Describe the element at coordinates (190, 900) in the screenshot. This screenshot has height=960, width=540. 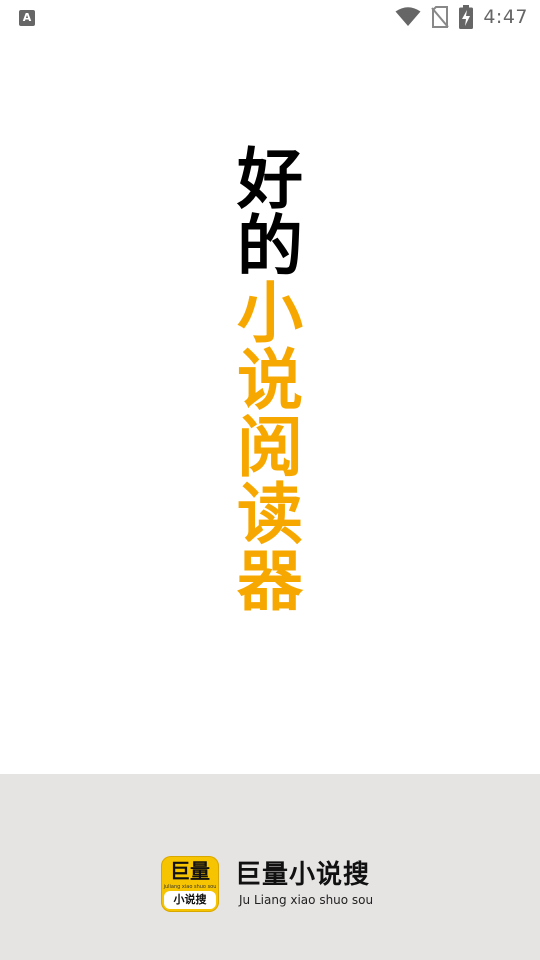
I see `app-icon-subtitle: 小说搜` at that location.